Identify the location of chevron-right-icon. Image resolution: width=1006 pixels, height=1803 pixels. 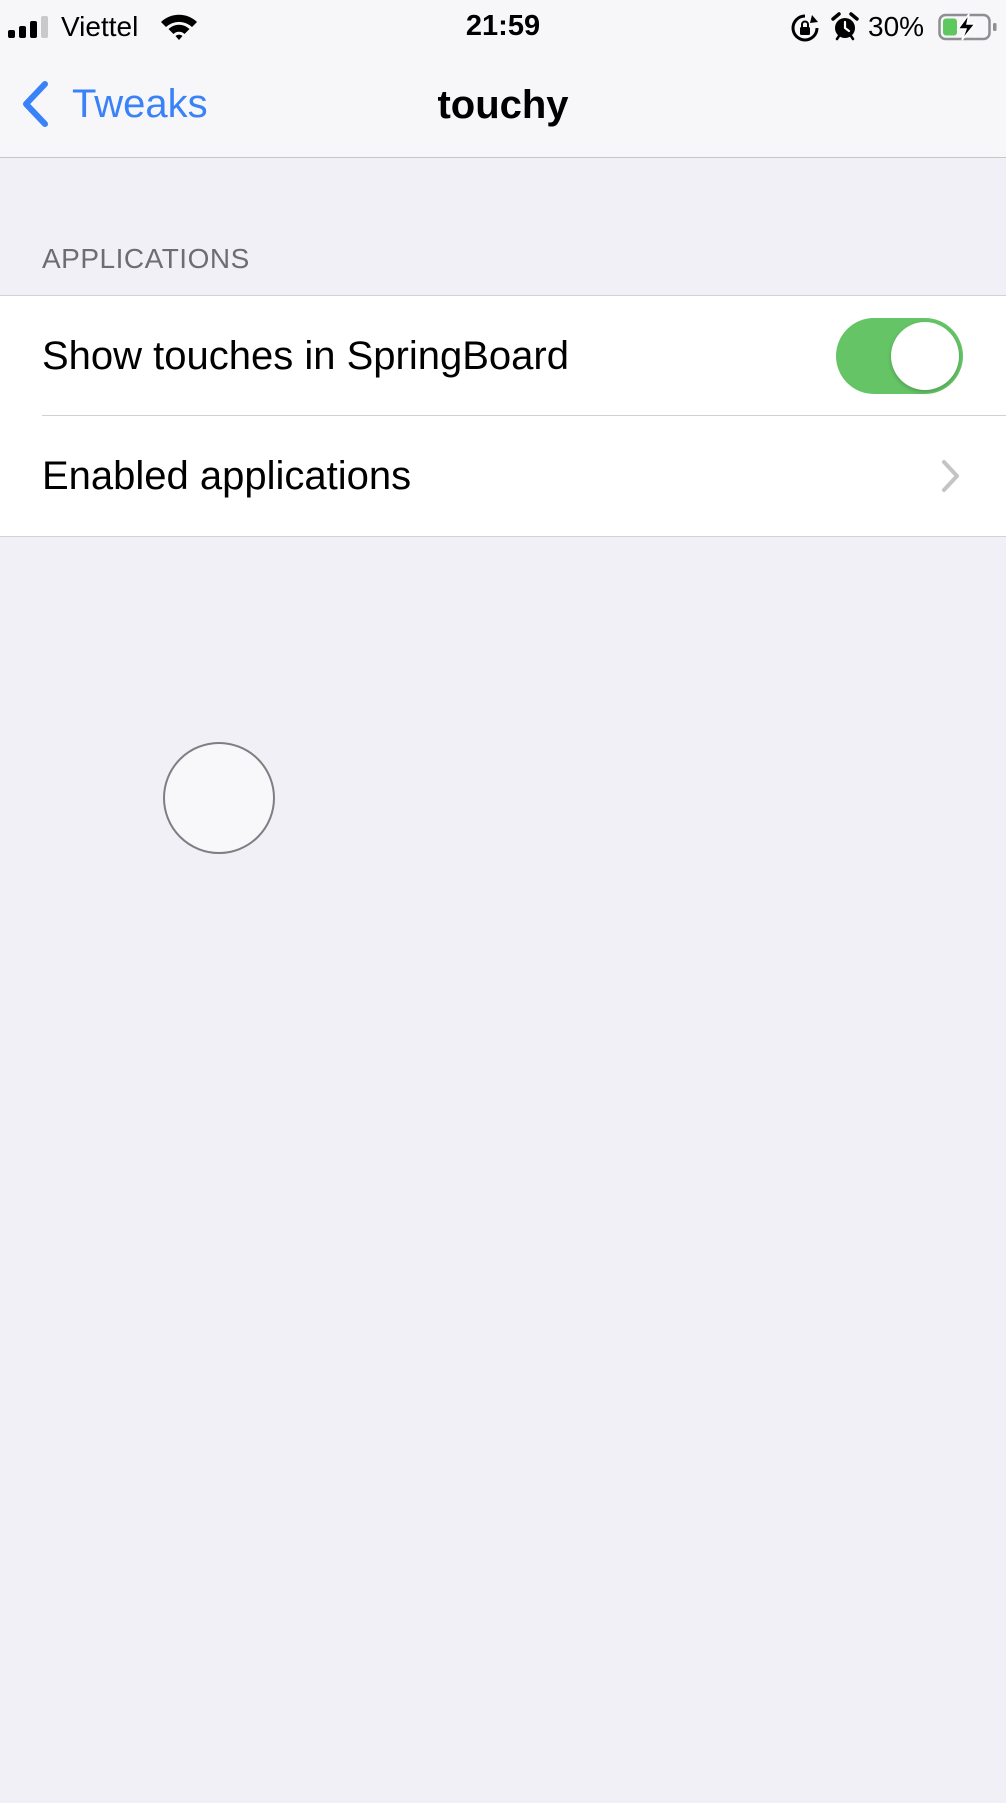
(950, 476).